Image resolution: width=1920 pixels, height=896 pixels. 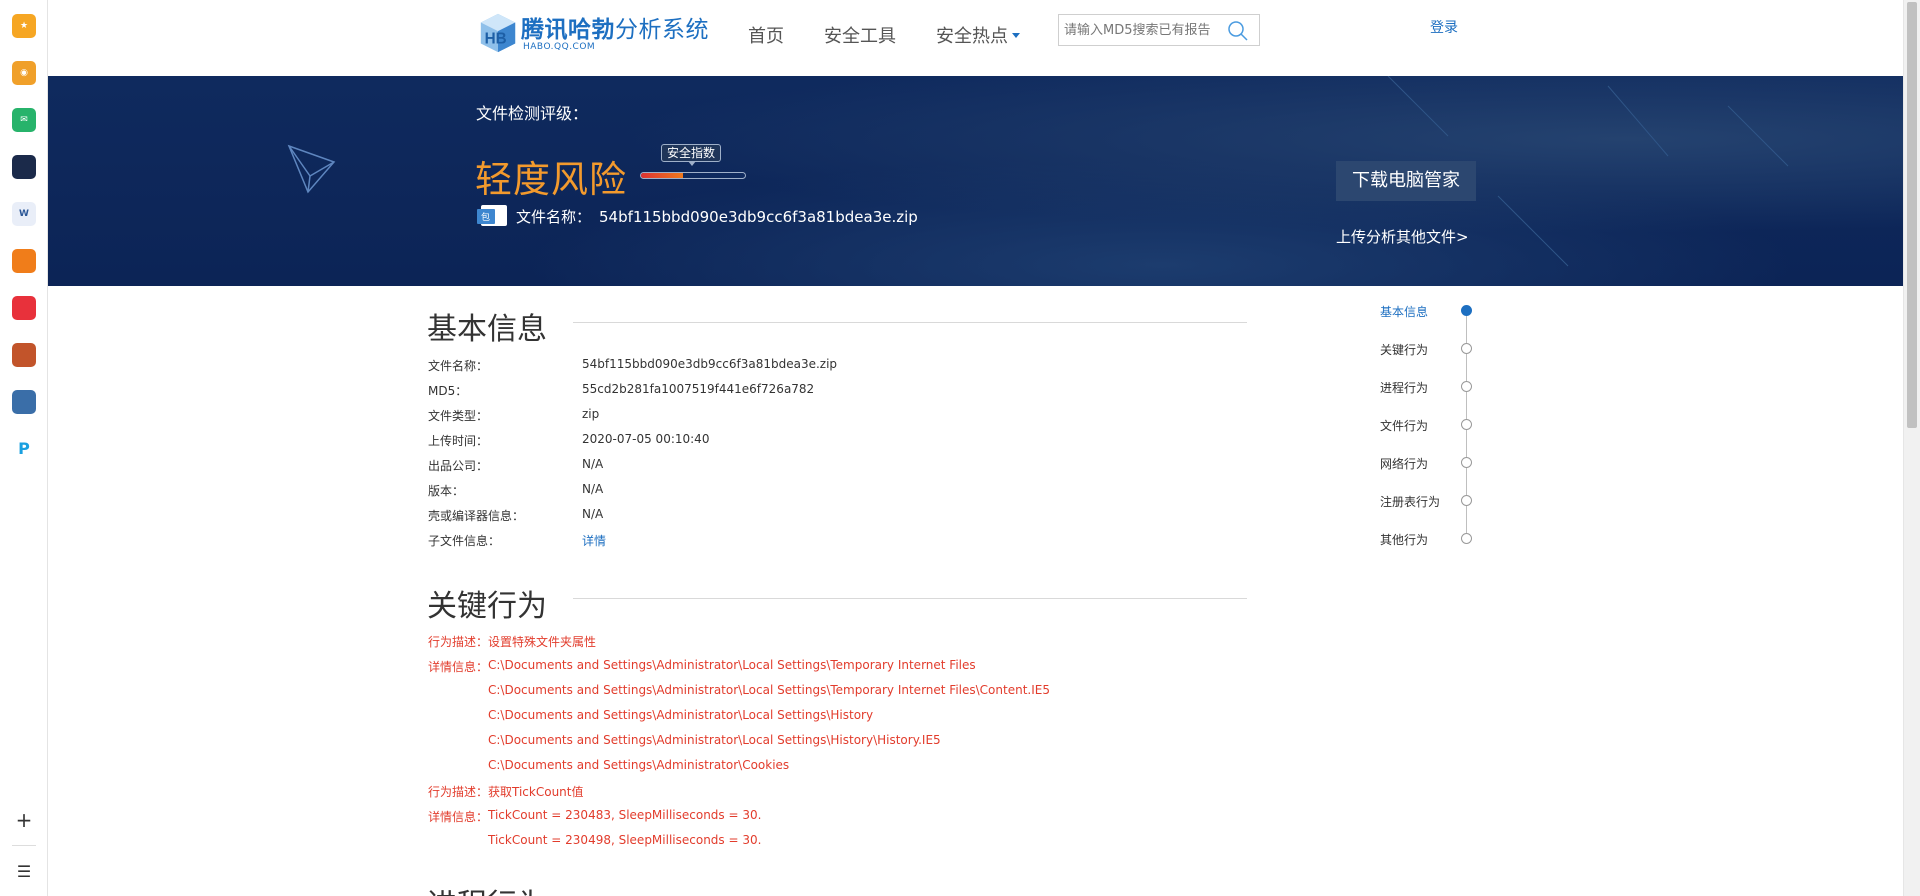 I want to click on risk-level: 轻度风险, so click(x=551, y=179).